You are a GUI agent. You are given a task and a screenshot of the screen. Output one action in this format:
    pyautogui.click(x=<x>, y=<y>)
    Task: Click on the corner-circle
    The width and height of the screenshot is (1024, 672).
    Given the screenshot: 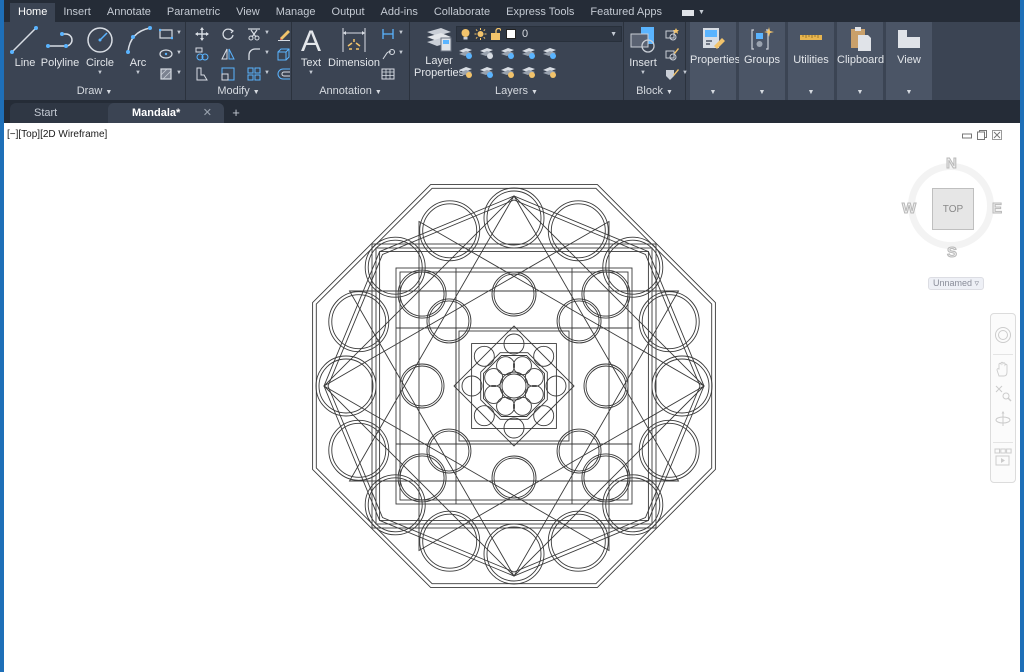 What is the action you would take?
    pyautogui.click(x=422, y=294)
    